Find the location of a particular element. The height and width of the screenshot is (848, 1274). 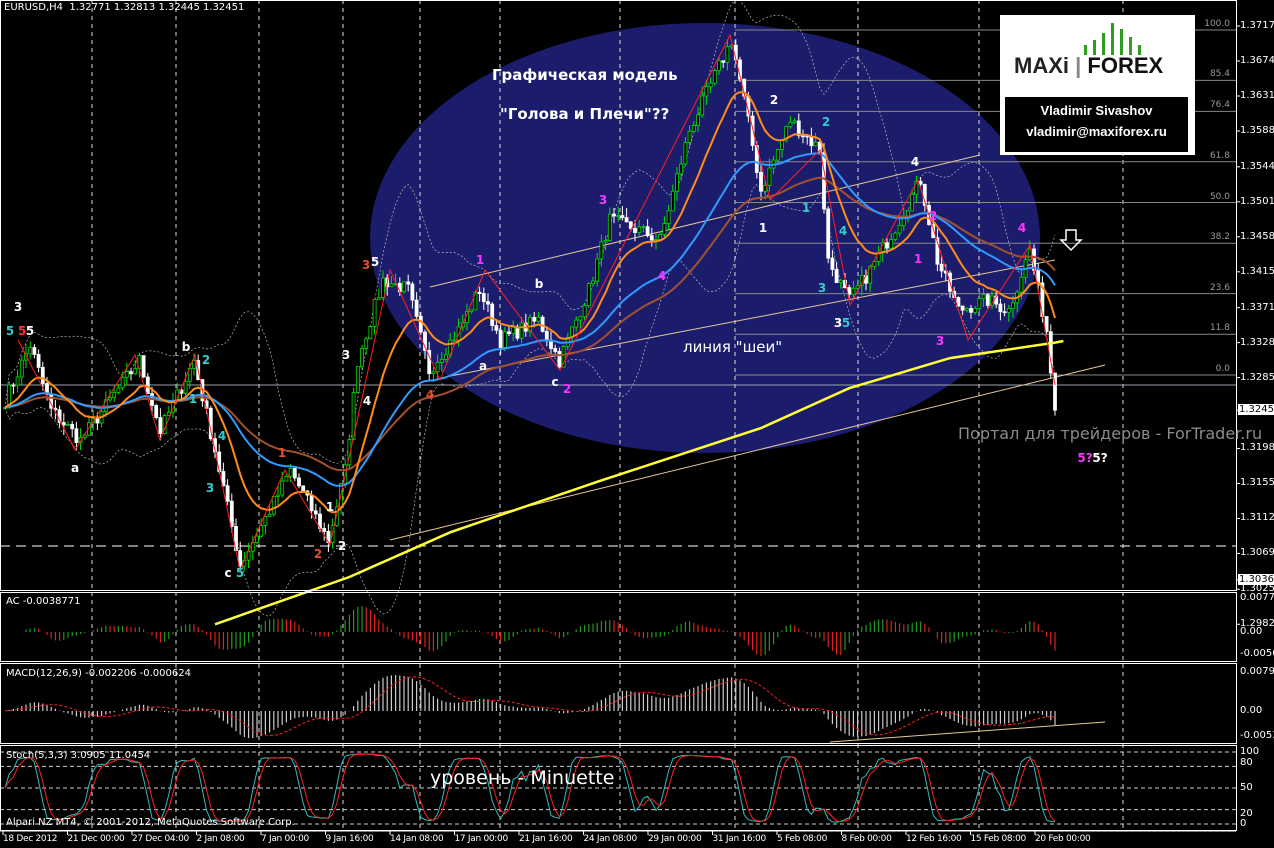

author-email: vladimir@maxiforex.ru is located at coordinates (1096, 131).